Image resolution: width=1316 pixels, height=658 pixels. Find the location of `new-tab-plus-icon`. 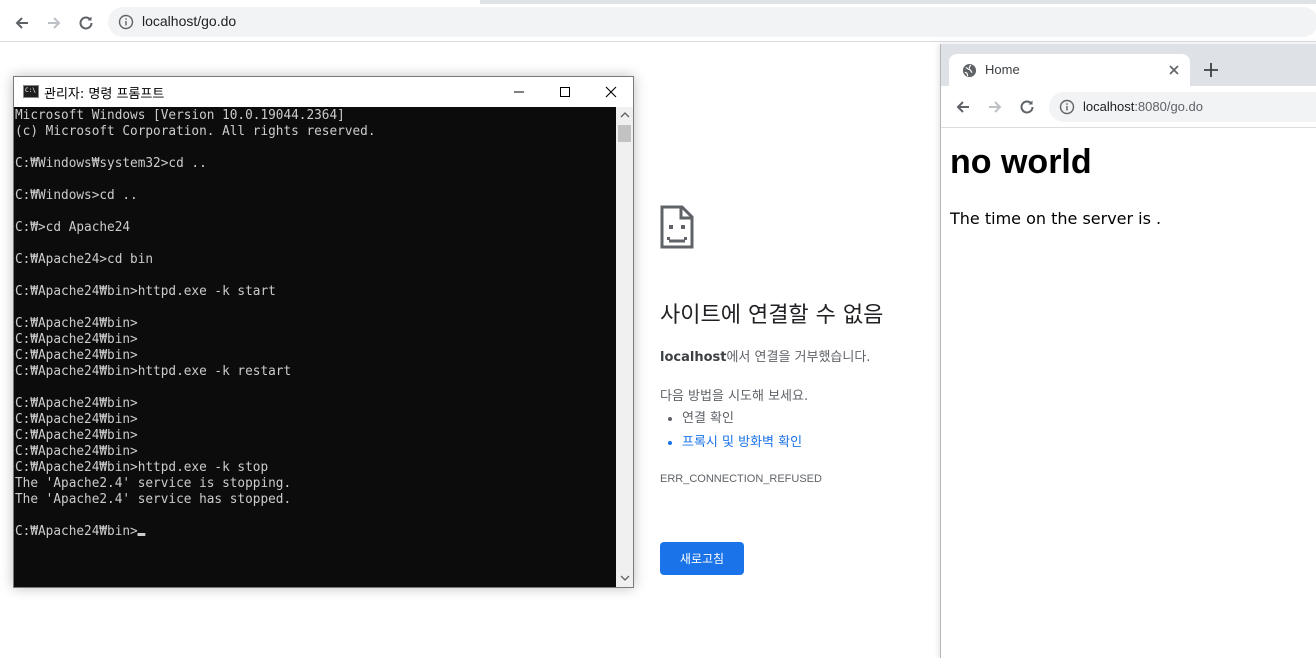

new-tab-plus-icon is located at coordinates (1211, 70).